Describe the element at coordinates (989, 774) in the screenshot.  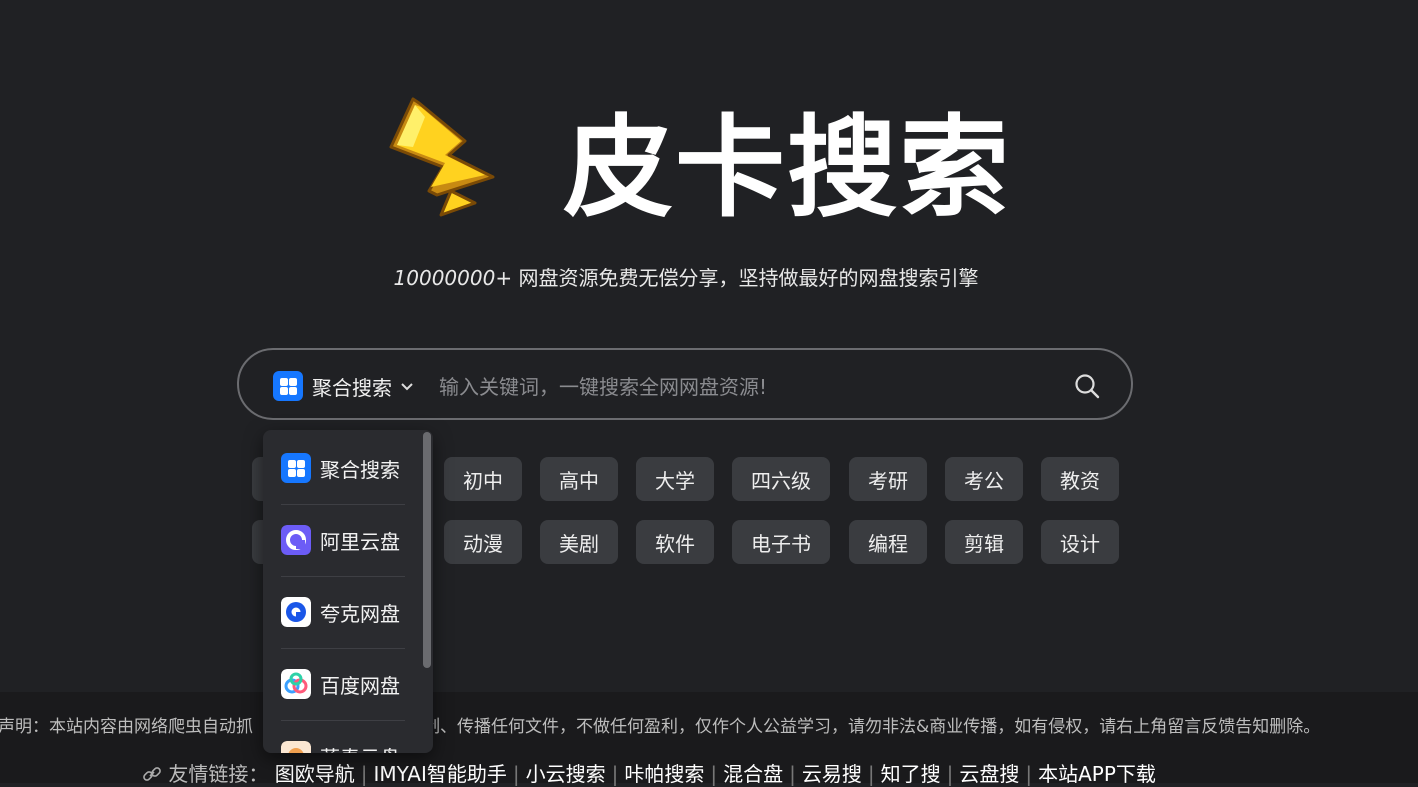
I see `friend-link: 云盘搜` at that location.